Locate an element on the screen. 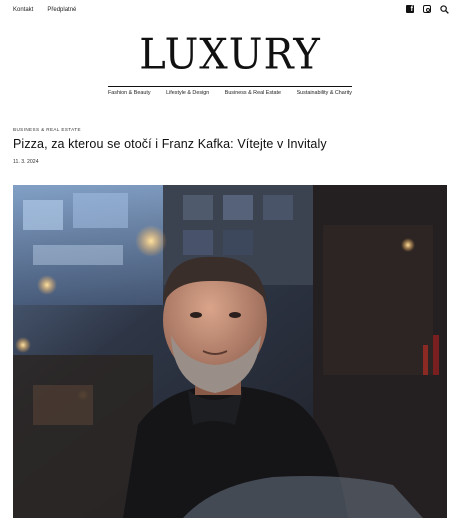 The width and height of the screenshot is (460, 531). top-nav: Kontakt Předplatné is located at coordinates (44, 10).